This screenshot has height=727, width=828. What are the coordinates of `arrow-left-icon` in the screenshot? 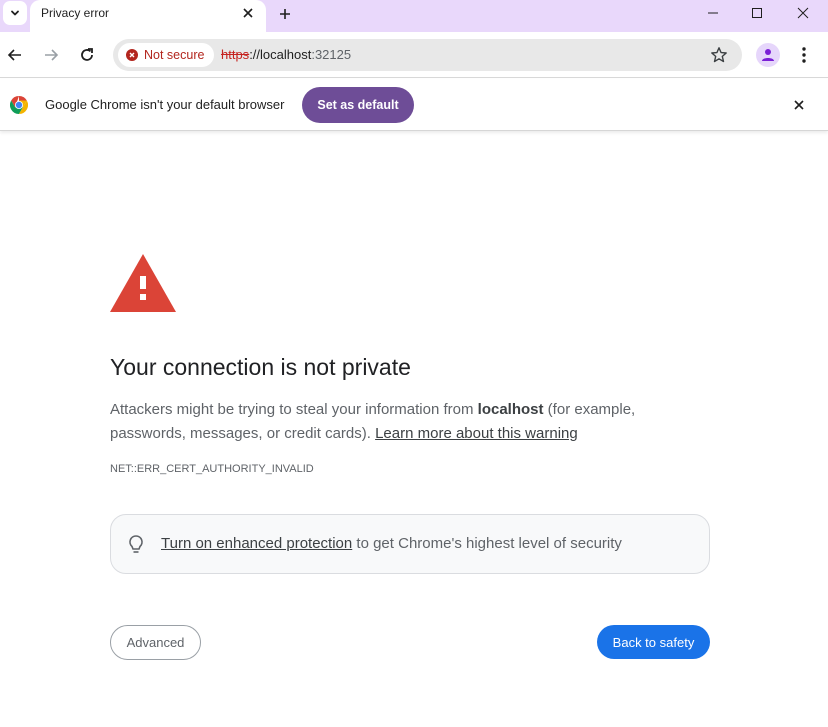 It's located at (14, 55).